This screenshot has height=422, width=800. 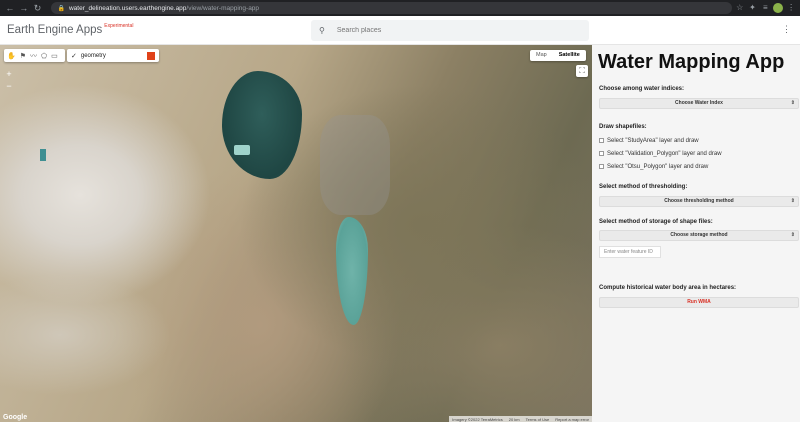 I want to click on map-type-satellite-button: Satellite, so click(x=569, y=55).